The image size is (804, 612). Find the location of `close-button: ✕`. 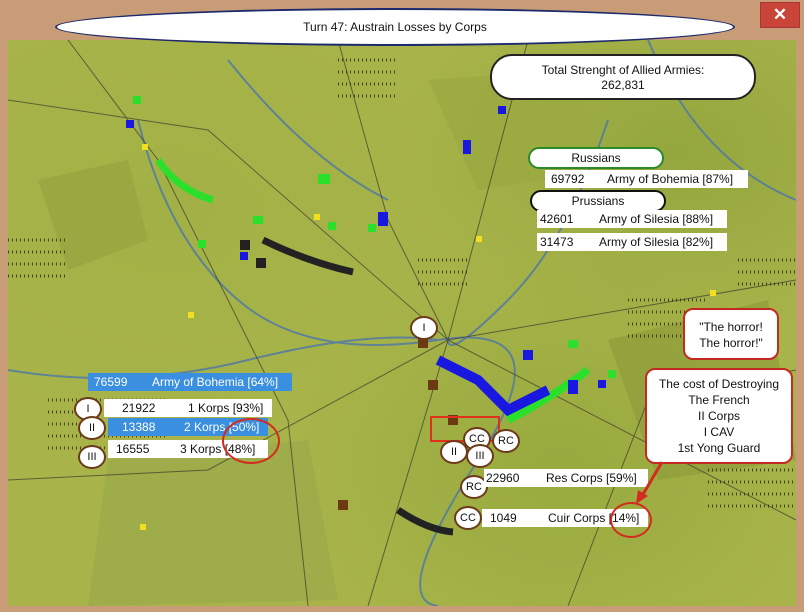

close-button: ✕ is located at coordinates (780, 15).